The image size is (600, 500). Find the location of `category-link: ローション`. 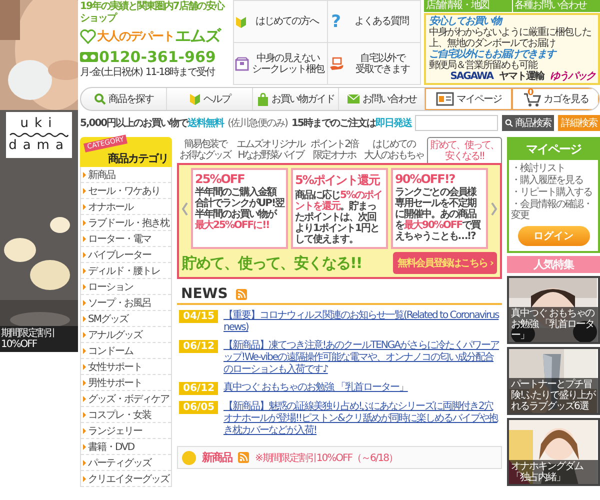

category-link: ローション is located at coordinates (110, 287).